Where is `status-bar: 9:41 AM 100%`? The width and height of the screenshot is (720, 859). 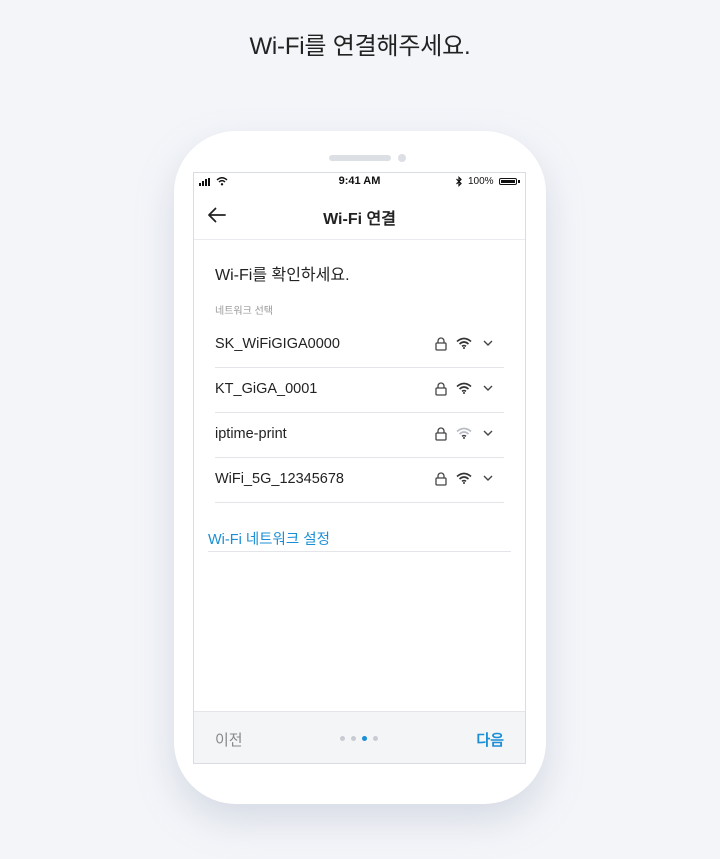
status-bar: 9:41 AM 100% is located at coordinates (359, 182).